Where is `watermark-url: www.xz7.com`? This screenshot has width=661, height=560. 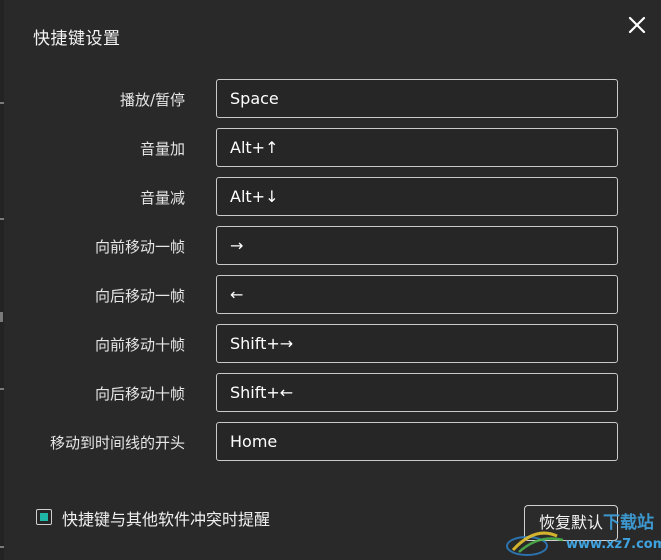 watermark-url: www.xz7.com is located at coordinates (613, 544).